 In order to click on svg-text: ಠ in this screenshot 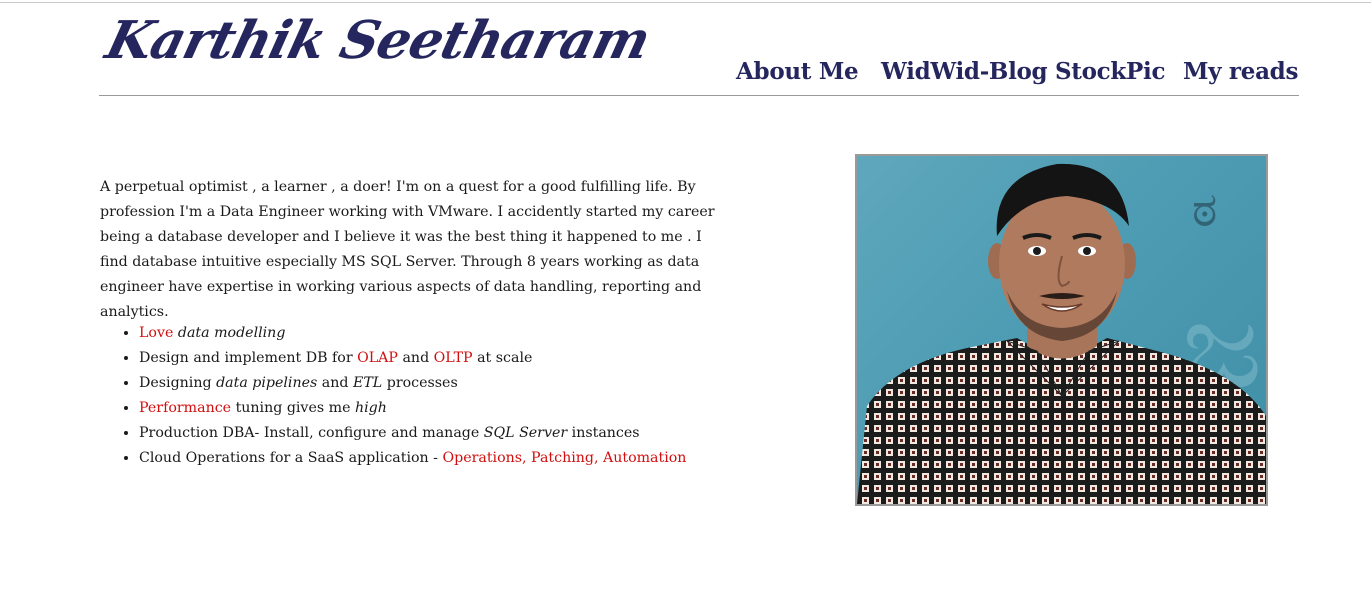, I will do `click(1204, 210)`.